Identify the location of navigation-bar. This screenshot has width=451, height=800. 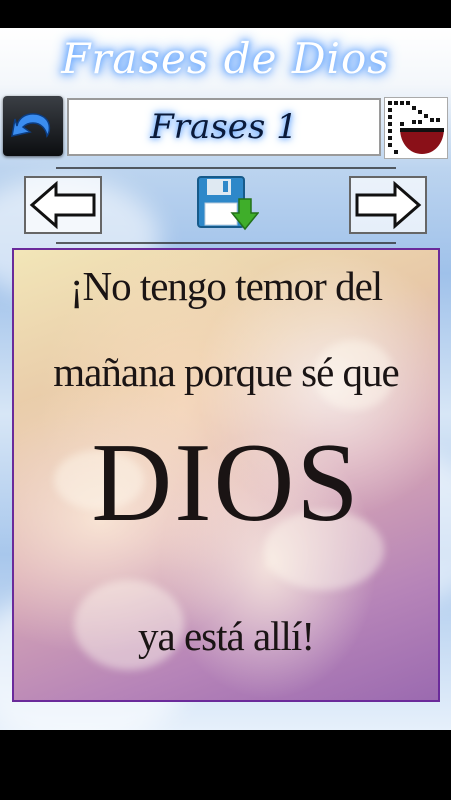
(225, 765).